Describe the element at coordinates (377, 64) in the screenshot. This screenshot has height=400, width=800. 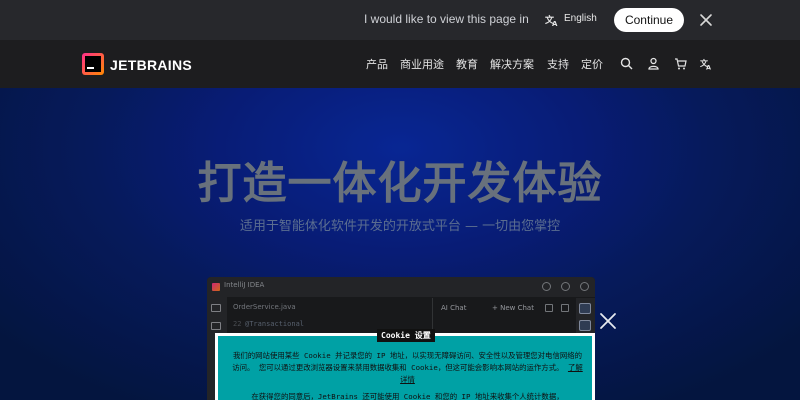
I see `nav-item-products: 产品` at that location.